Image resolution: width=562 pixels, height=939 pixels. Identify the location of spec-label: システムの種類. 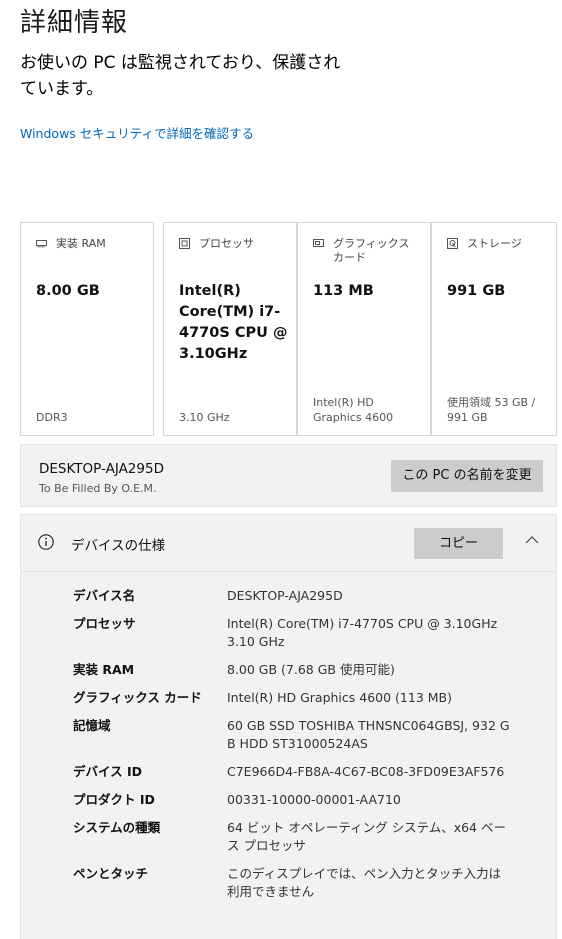
(117, 827).